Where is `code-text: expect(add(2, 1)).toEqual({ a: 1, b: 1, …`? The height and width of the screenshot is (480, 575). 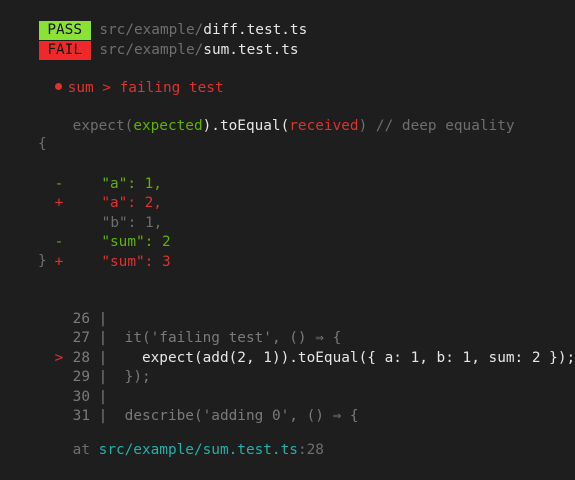
code-text: expect(add(2, 1)).toEqual({ a: 1, b: 1, … is located at coordinates (341, 357).